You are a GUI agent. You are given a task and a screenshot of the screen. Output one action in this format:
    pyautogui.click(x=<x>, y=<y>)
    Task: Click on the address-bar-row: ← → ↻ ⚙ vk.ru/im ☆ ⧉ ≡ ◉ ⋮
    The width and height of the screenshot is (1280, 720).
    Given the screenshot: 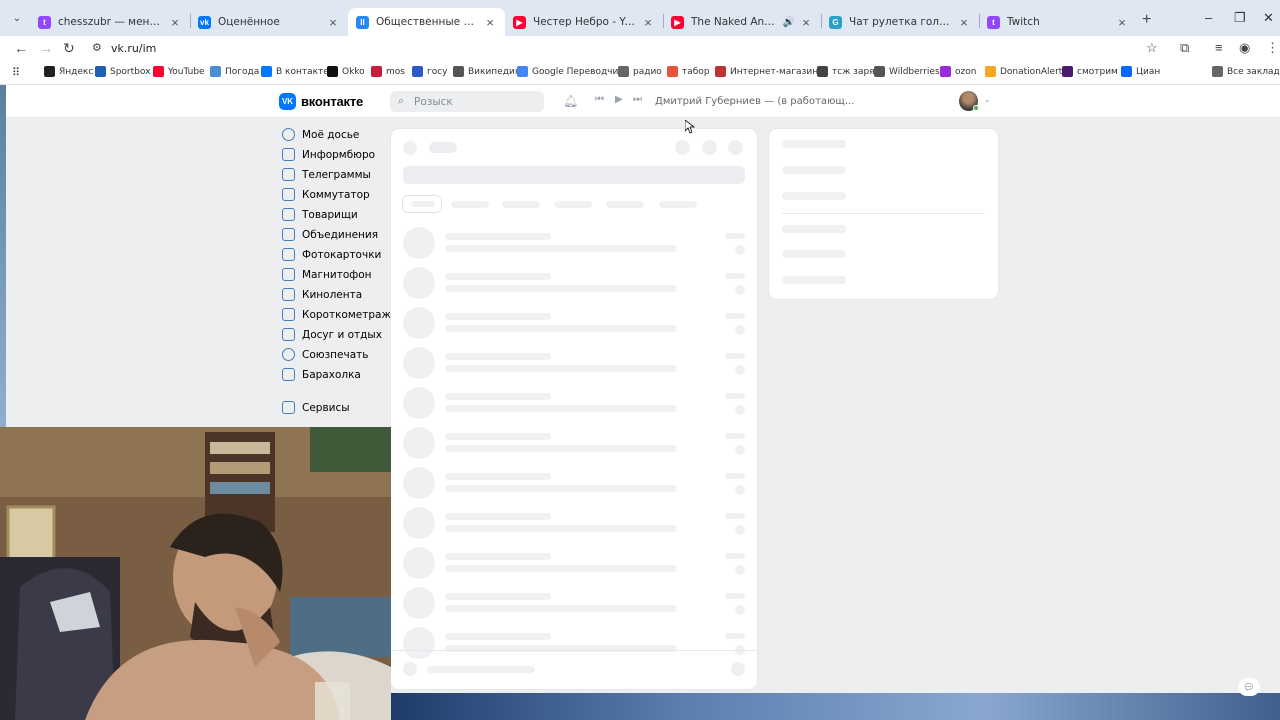 What is the action you would take?
    pyautogui.click(x=640, y=48)
    